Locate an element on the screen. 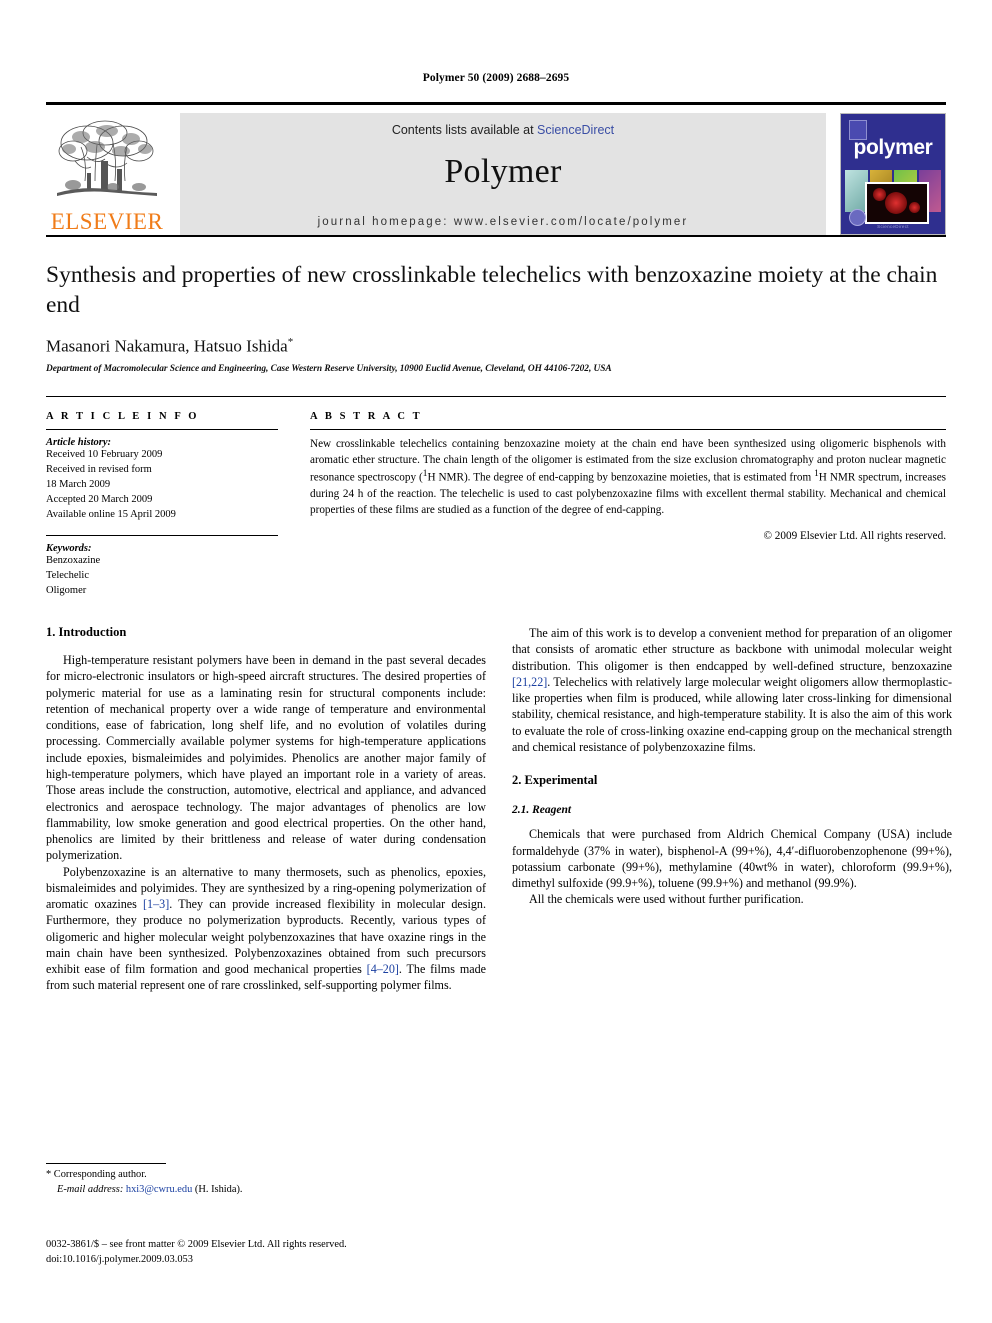 The height and width of the screenshot is (1323, 992). elsevier-logo: ELSEVIER is located at coordinates (107, 174).